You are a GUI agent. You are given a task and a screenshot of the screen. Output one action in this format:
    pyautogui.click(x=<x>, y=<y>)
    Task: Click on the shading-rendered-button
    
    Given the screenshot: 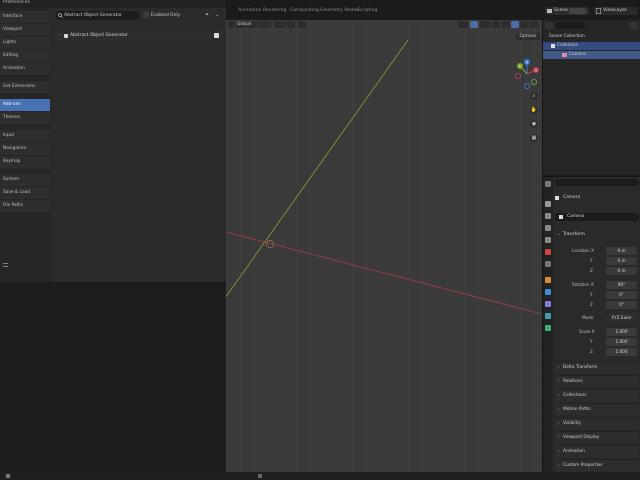 What is the action you would take?
    pyautogui.click(x=524, y=24)
    